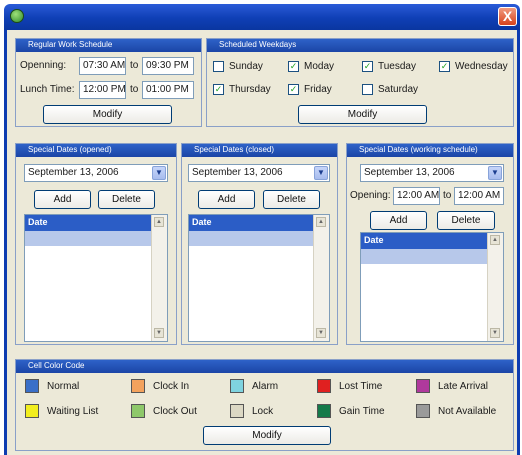 The height and width of the screenshot is (455, 522). Describe the element at coordinates (126, 199) in the screenshot. I see `special-opened-delete-button: Delete` at that location.